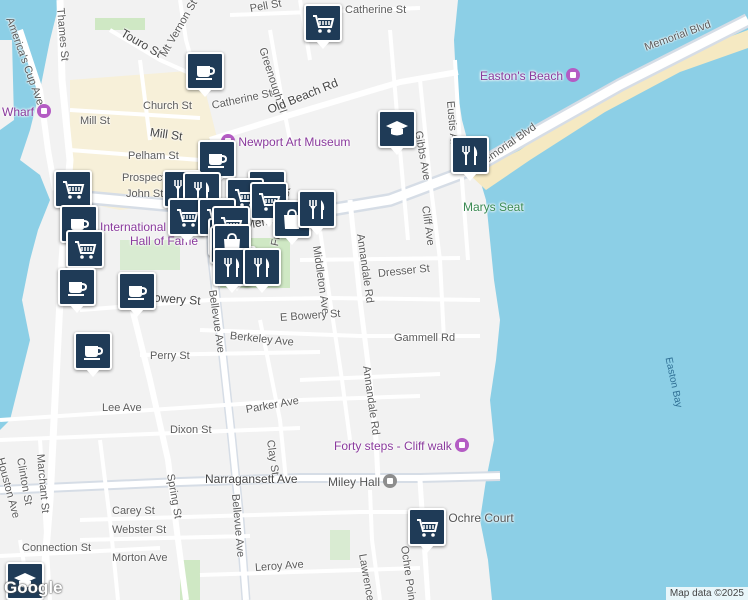  I want to click on street-label-prospect-hill: Prospect, so click(144, 178).